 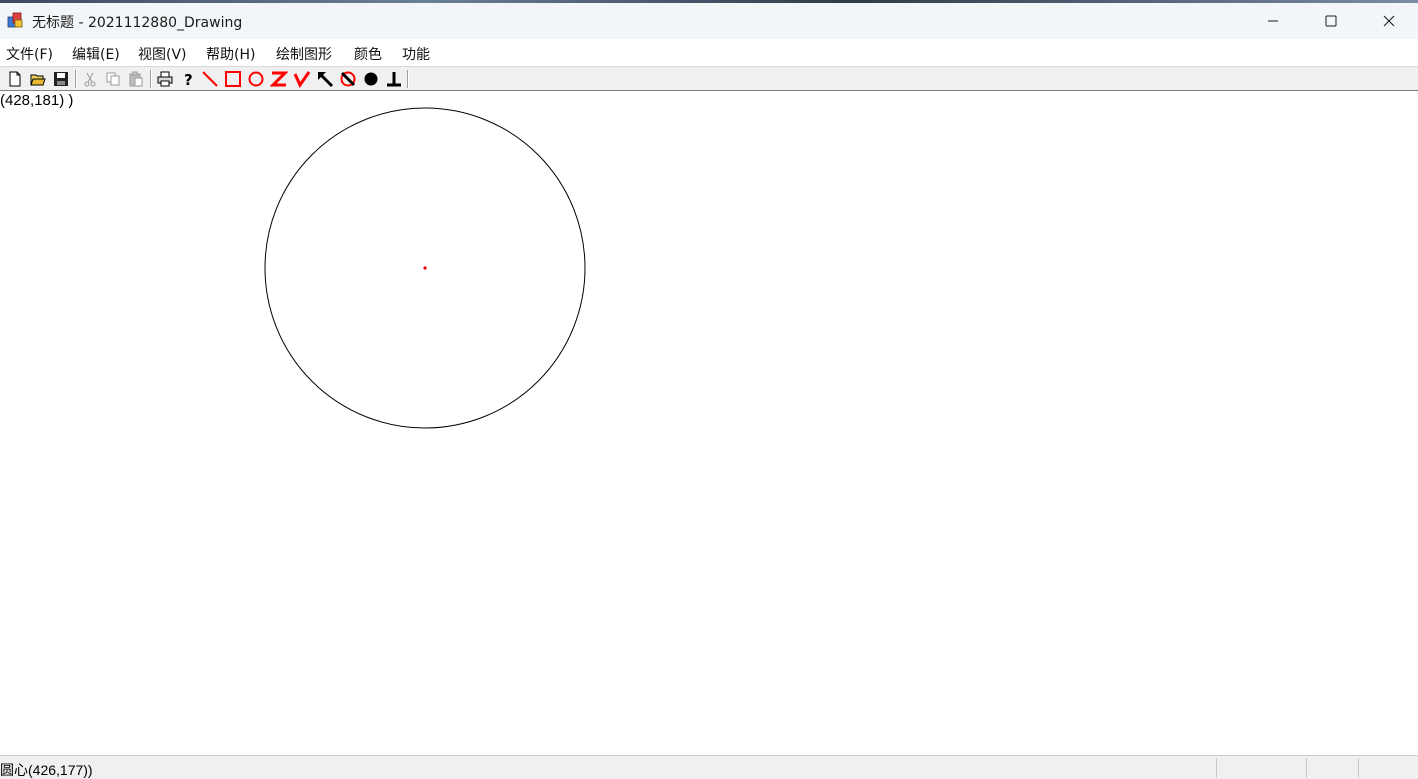 I want to click on save-icon, so click(x=61, y=79).